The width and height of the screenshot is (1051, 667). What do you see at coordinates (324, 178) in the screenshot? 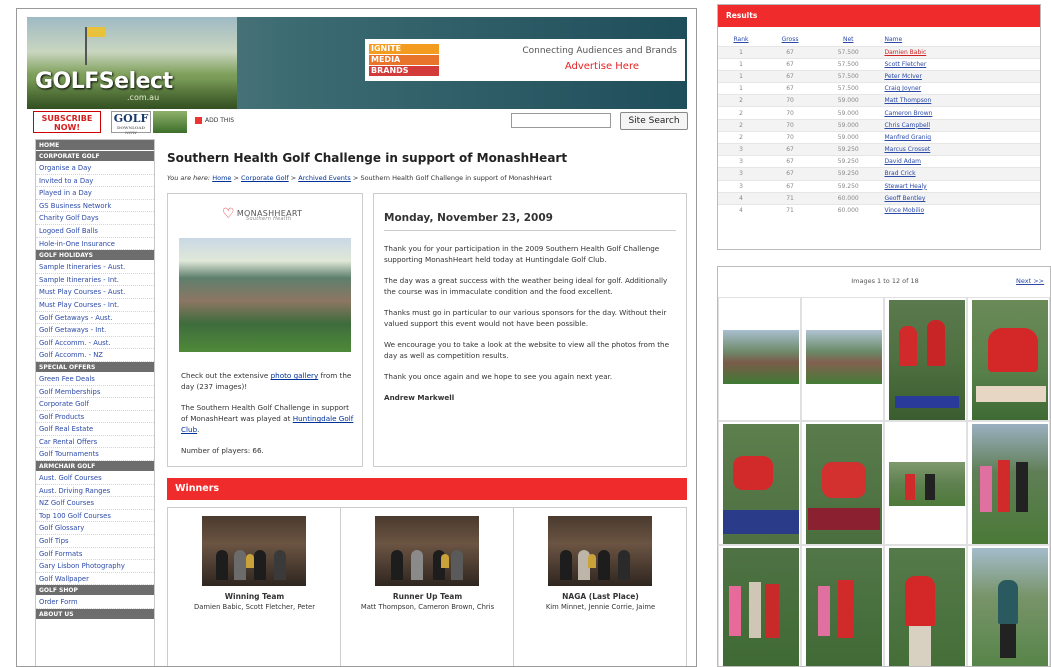
I see `breadcrumb-archived-events: Archived Events` at bounding box center [324, 178].